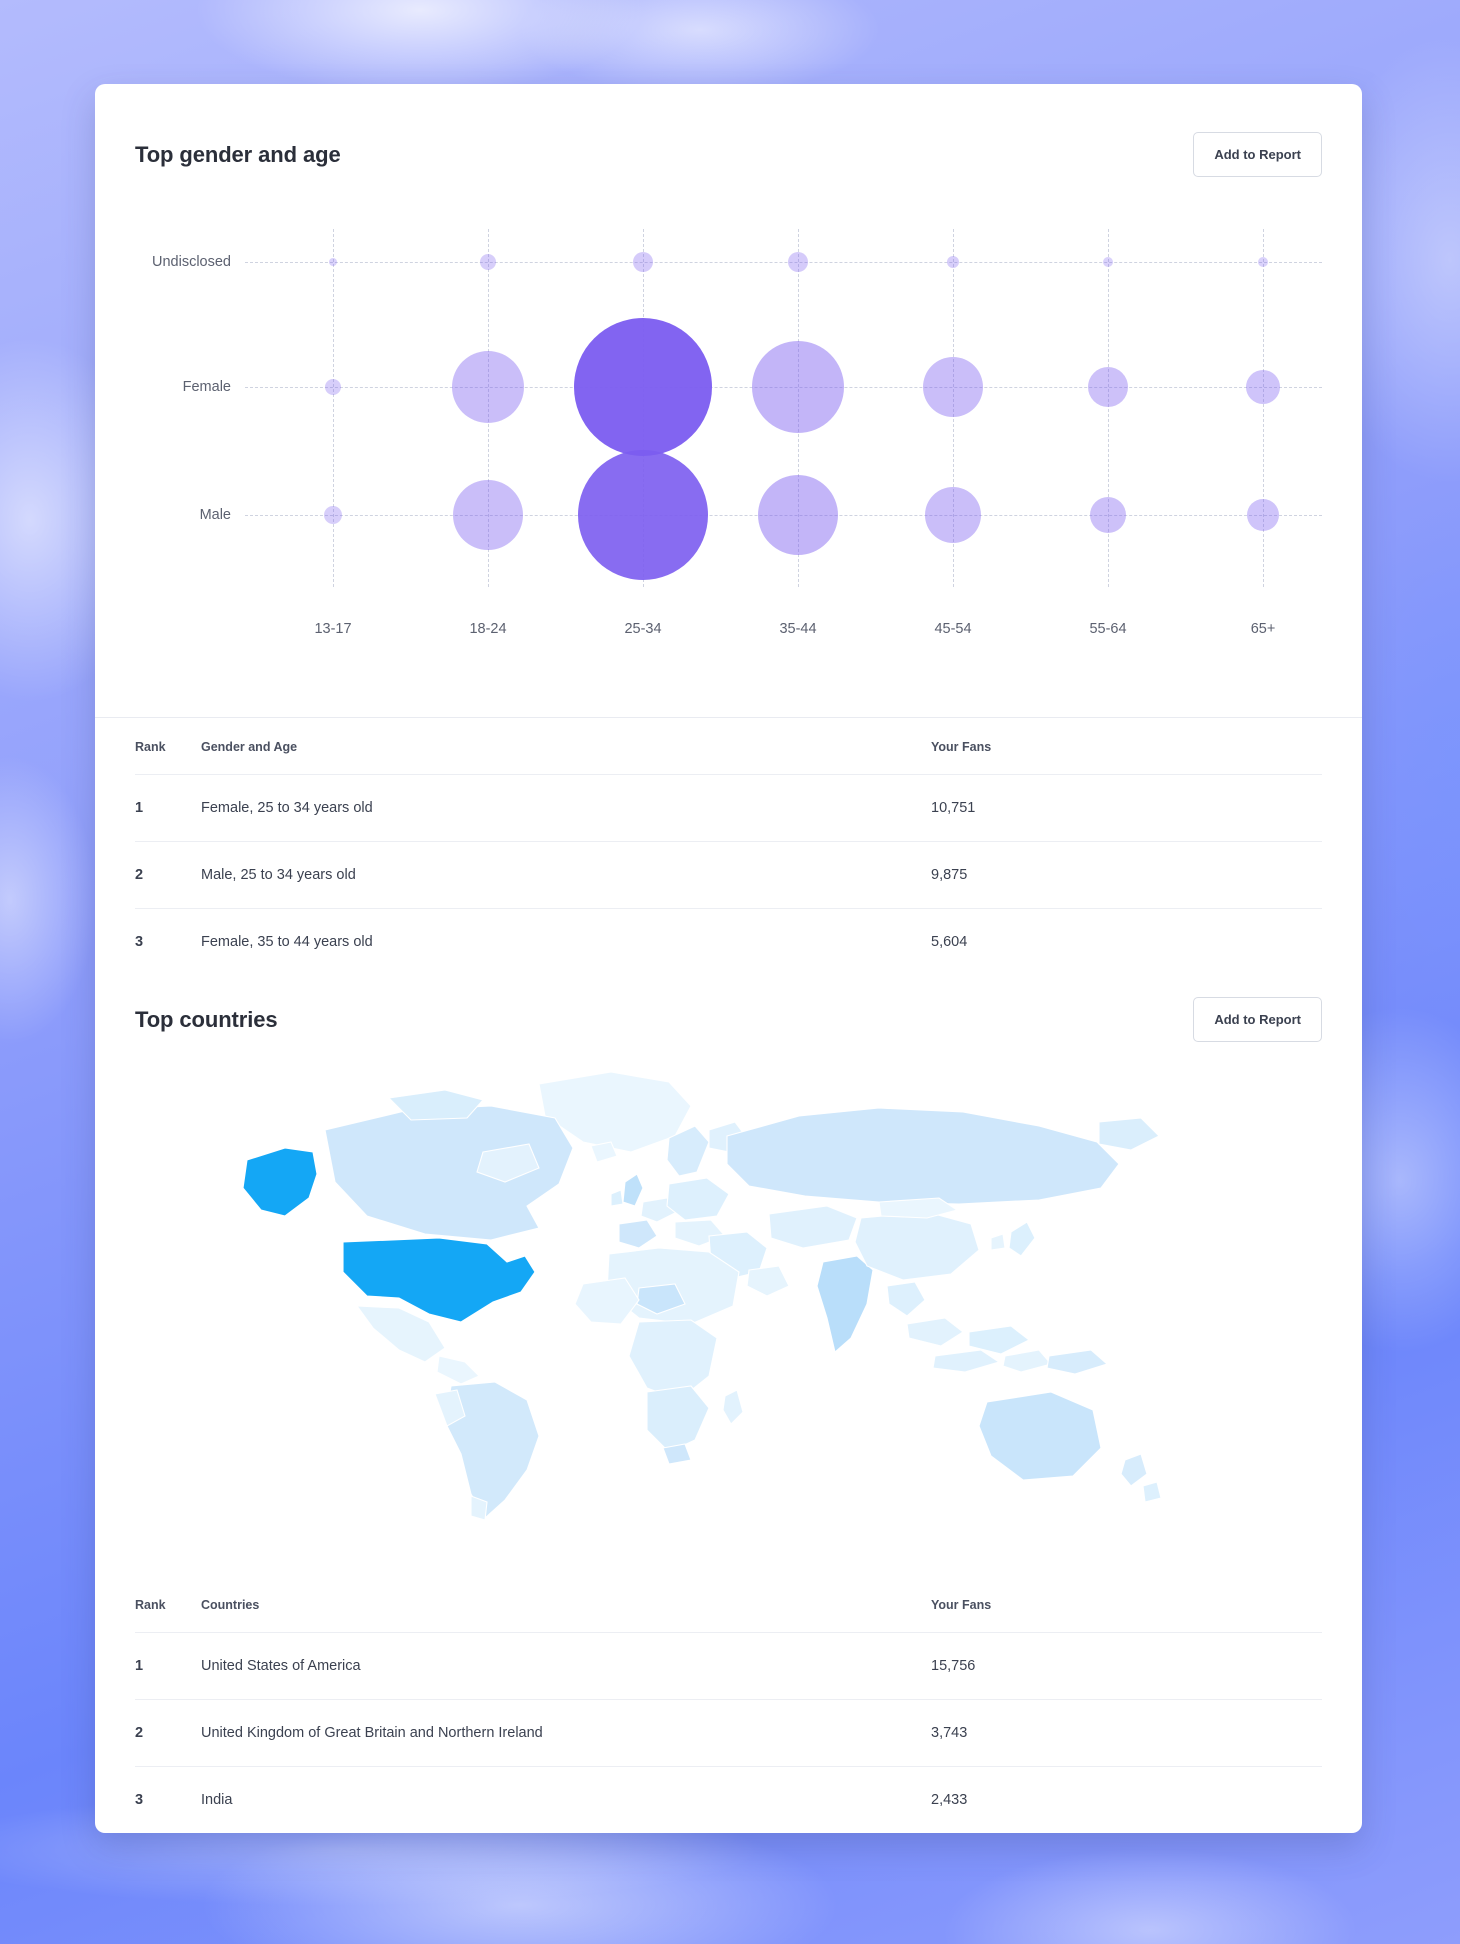  Describe the element at coordinates (566, 1604) in the screenshot. I see `column-header-countries: Countries` at that location.